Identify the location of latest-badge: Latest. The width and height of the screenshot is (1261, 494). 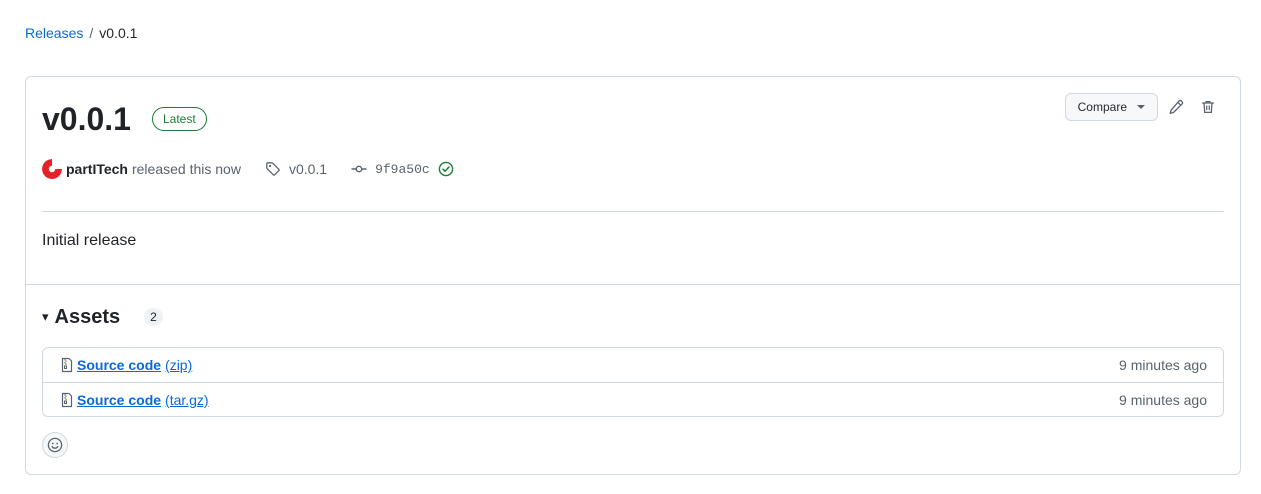
(179, 119).